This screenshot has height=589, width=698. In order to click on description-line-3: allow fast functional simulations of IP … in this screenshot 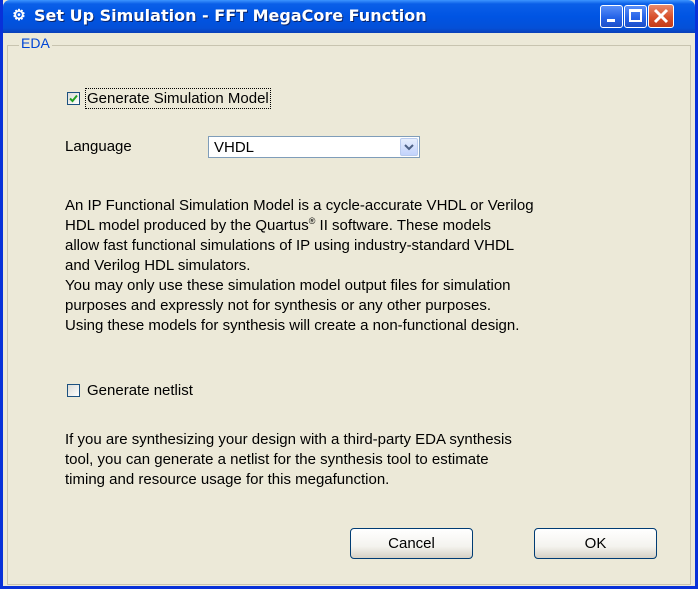, I will do `click(290, 245)`.